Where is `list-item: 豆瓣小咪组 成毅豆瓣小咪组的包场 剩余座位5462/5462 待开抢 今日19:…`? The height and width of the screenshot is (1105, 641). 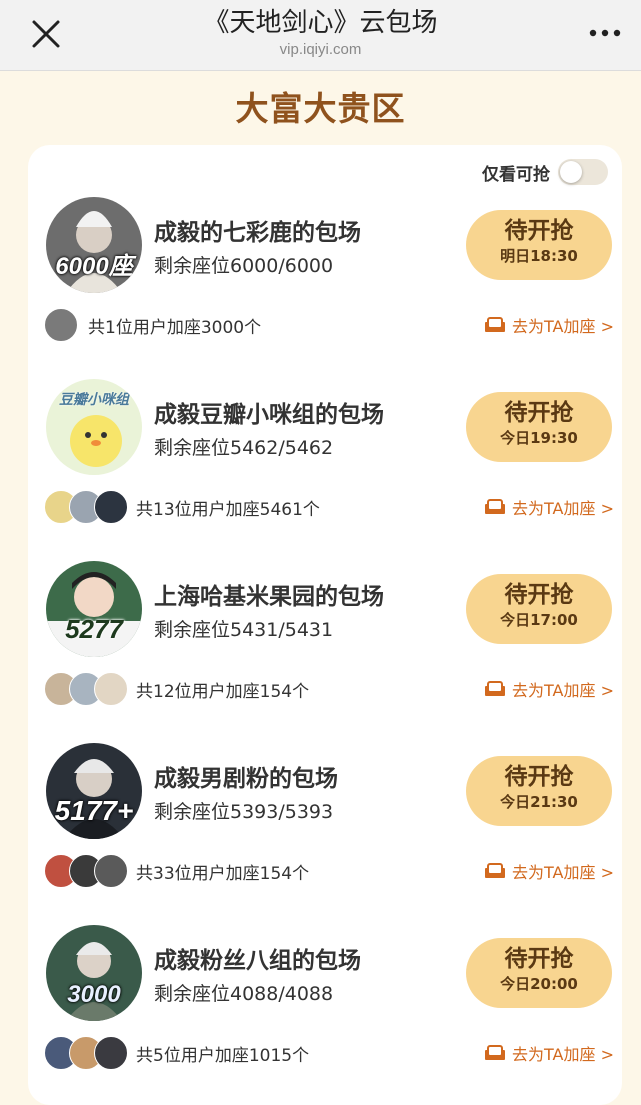 list-item: 豆瓣小咪组 成毅豆瓣小咪组的包场 剩余座位5462/5462 待开抢 今日19:… is located at coordinates (325, 464).